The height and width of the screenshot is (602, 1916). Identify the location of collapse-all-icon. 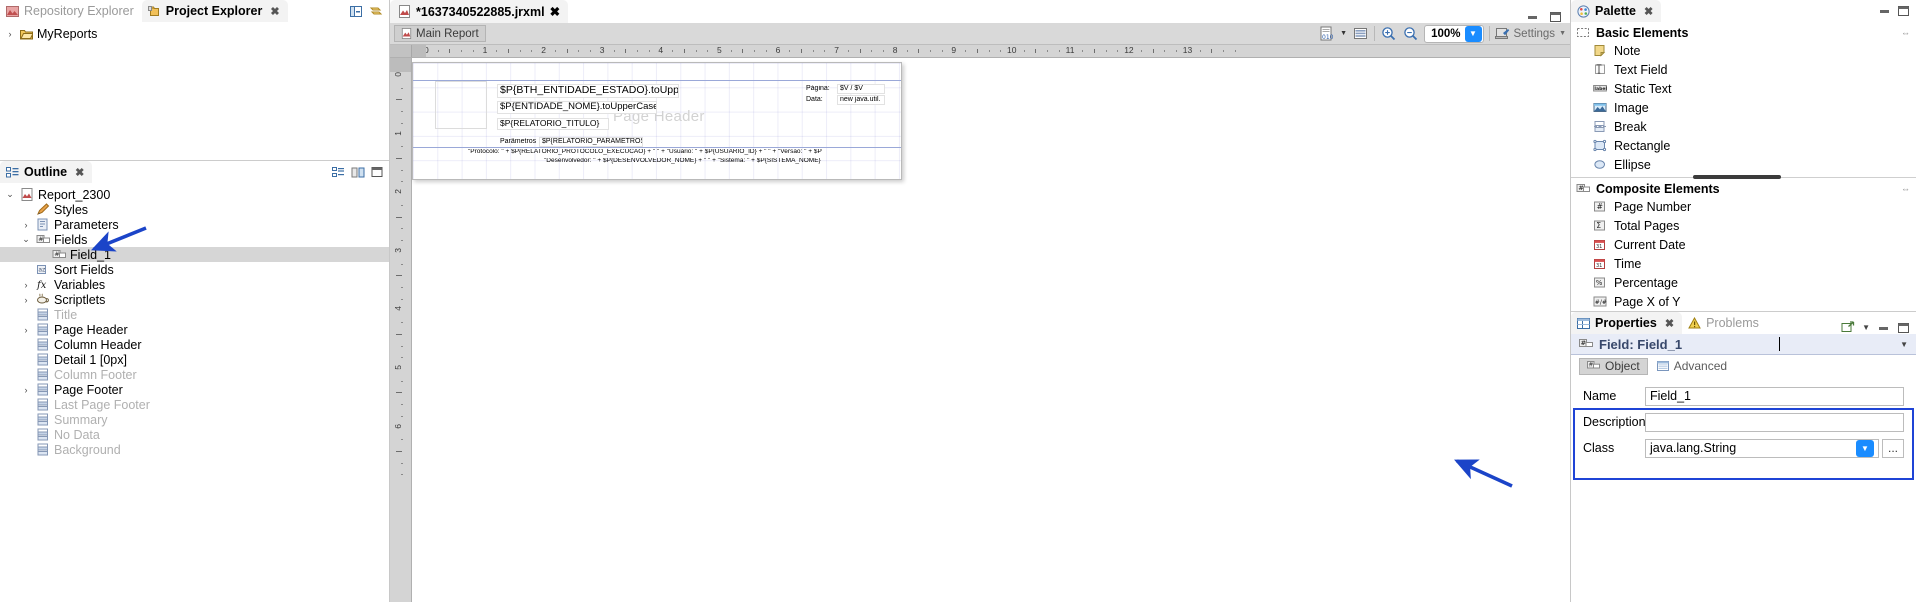
(356, 11).